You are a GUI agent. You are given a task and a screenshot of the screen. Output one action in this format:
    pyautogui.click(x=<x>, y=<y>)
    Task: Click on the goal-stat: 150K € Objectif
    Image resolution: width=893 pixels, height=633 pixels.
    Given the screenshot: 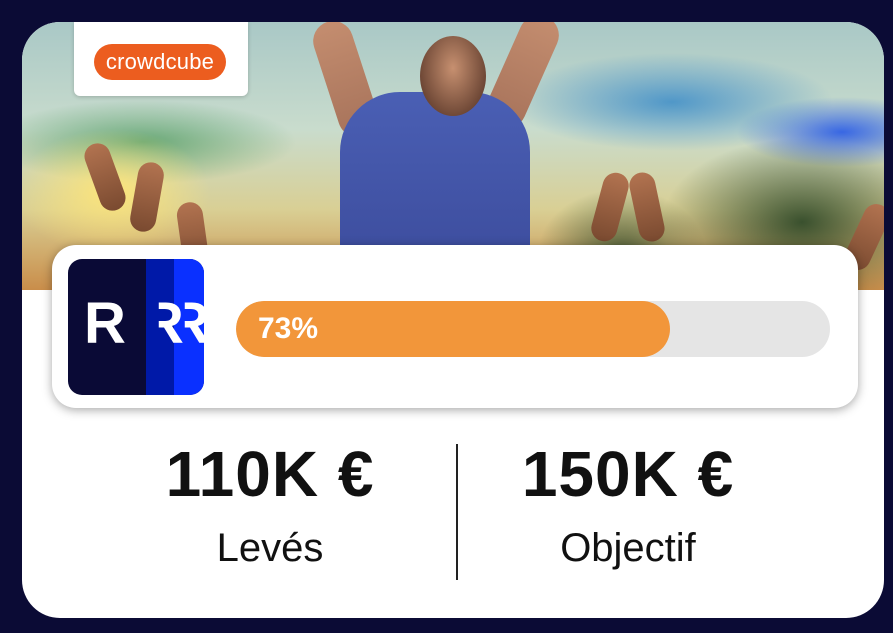 What is the action you would take?
    pyautogui.click(x=628, y=505)
    